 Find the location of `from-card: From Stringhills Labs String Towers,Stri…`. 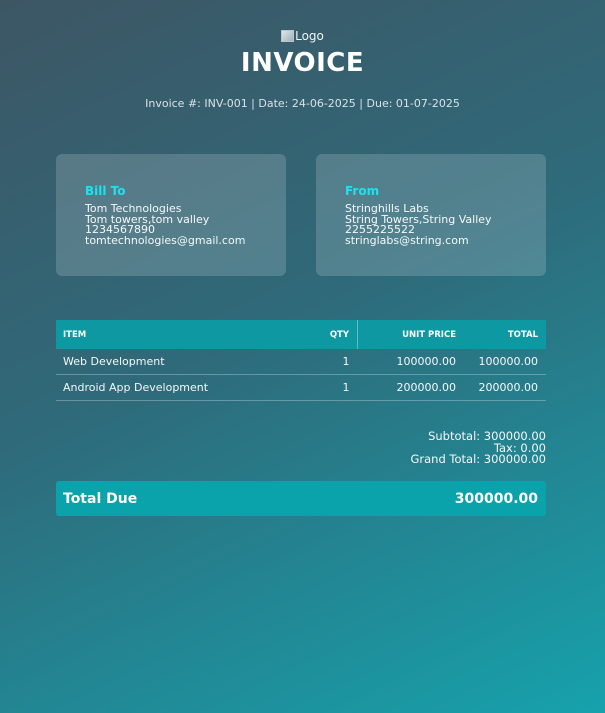

from-card: From Stringhills Labs String Towers,Stri… is located at coordinates (431, 215).